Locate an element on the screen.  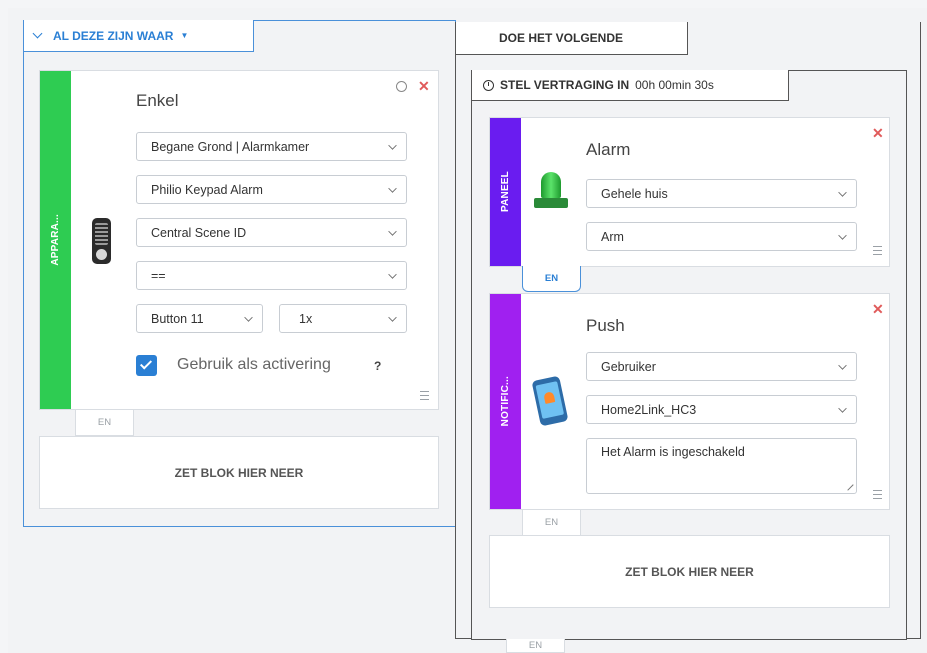
conditions-tab: AL DEZE ZIJN WAAR ▼ is located at coordinates (138, 36).